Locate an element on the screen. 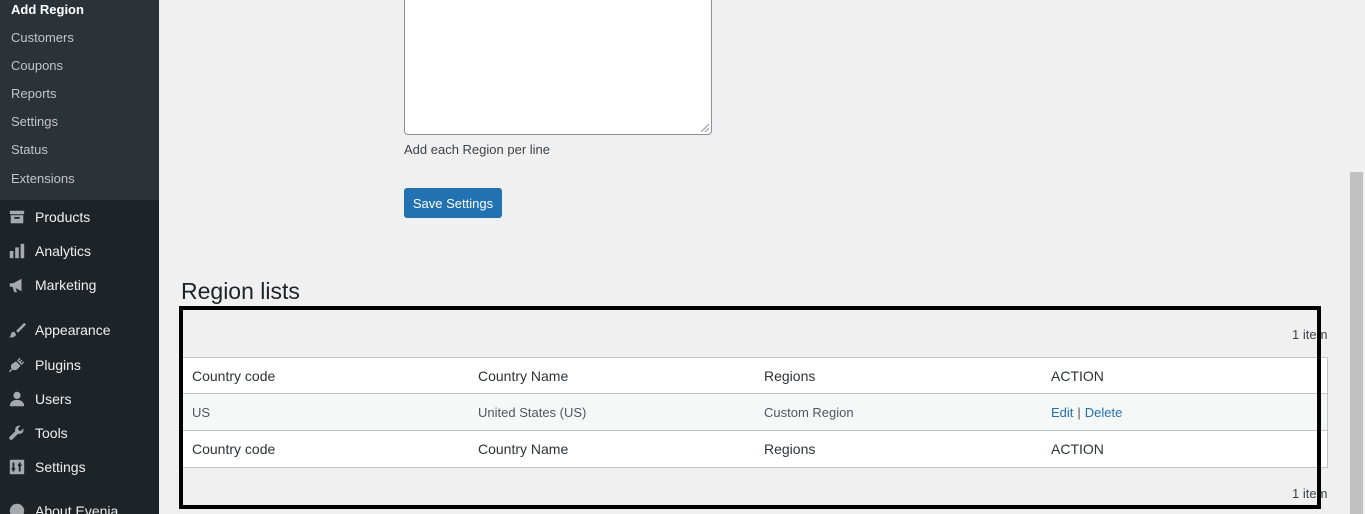  cell-action: Edit | Delete is located at coordinates (1086, 412).